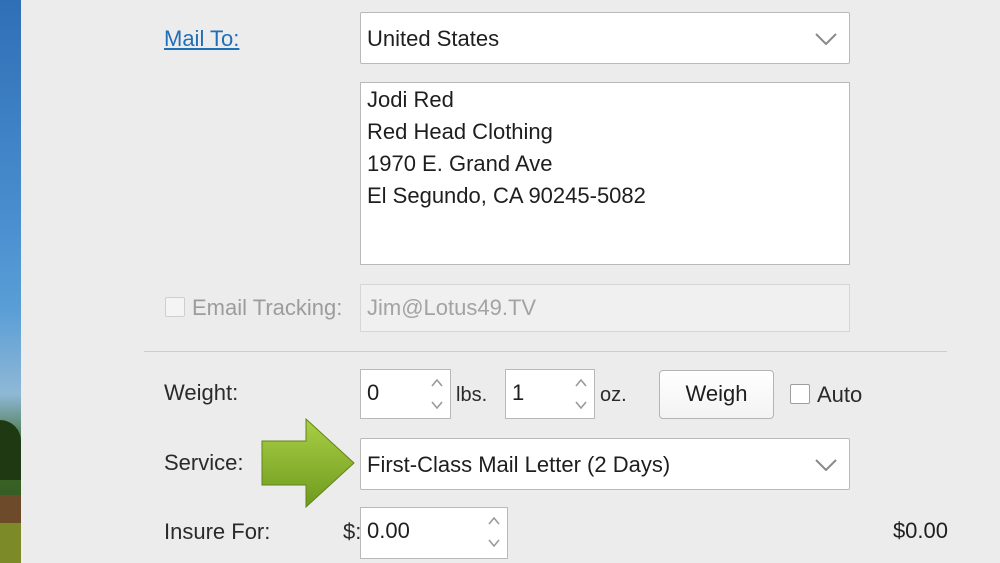 This screenshot has width=1000, height=563. Describe the element at coordinates (10, 281) in the screenshot. I see `desktop-background` at that location.